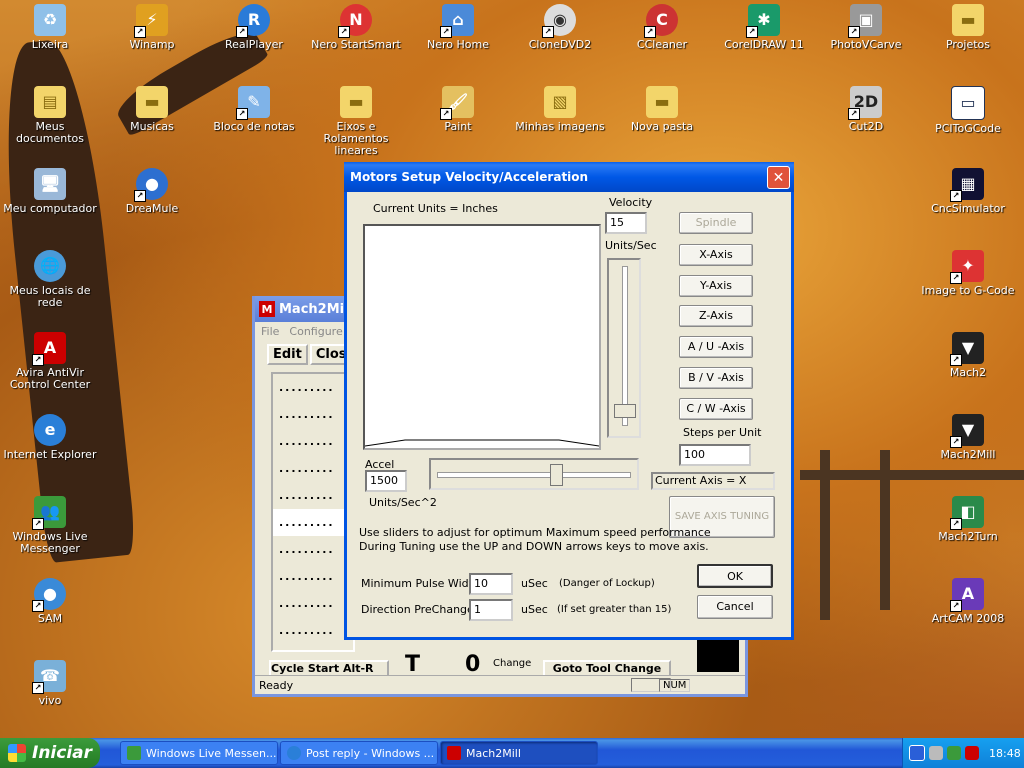 This screenshot has height=768, width=1024. Describe the element at coordinates (1005, 753) in the screenshot. I see `clock: 18:48` at that location.